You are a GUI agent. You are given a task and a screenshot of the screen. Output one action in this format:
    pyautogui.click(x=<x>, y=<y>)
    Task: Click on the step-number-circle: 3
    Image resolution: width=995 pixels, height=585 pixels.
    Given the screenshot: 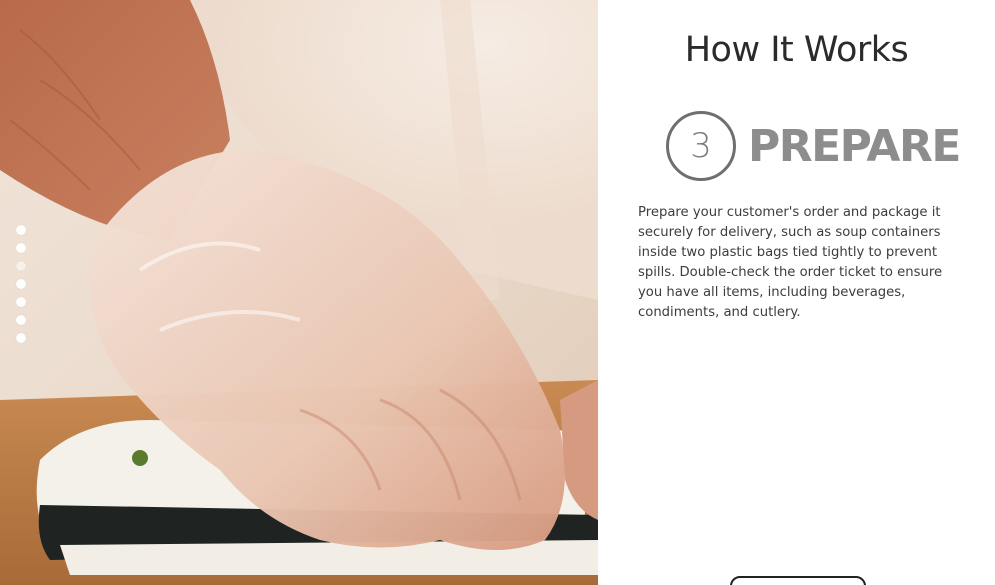 What is the action you would take?
    pyautogui.click(x=701, y=146)
    